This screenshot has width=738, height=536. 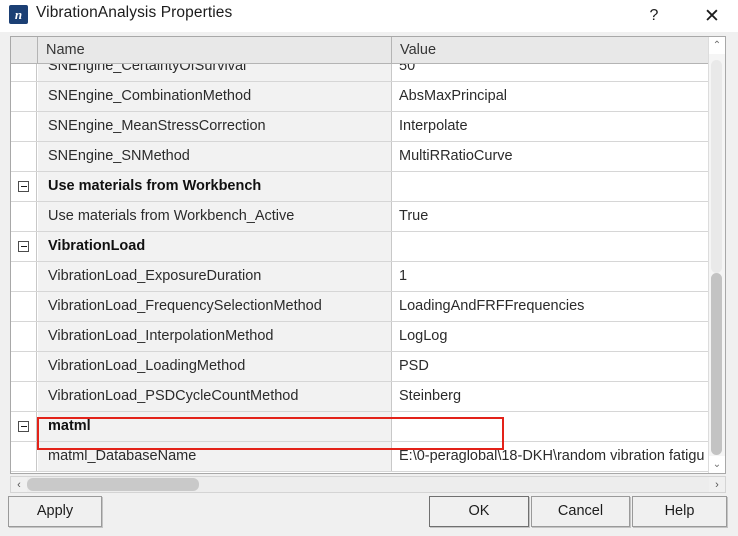 What do you see at coordinates (558, 306) in the screenshot?
I see `row-value: LoadingAndFRFFrequencies` at bounding box center [558, 306].